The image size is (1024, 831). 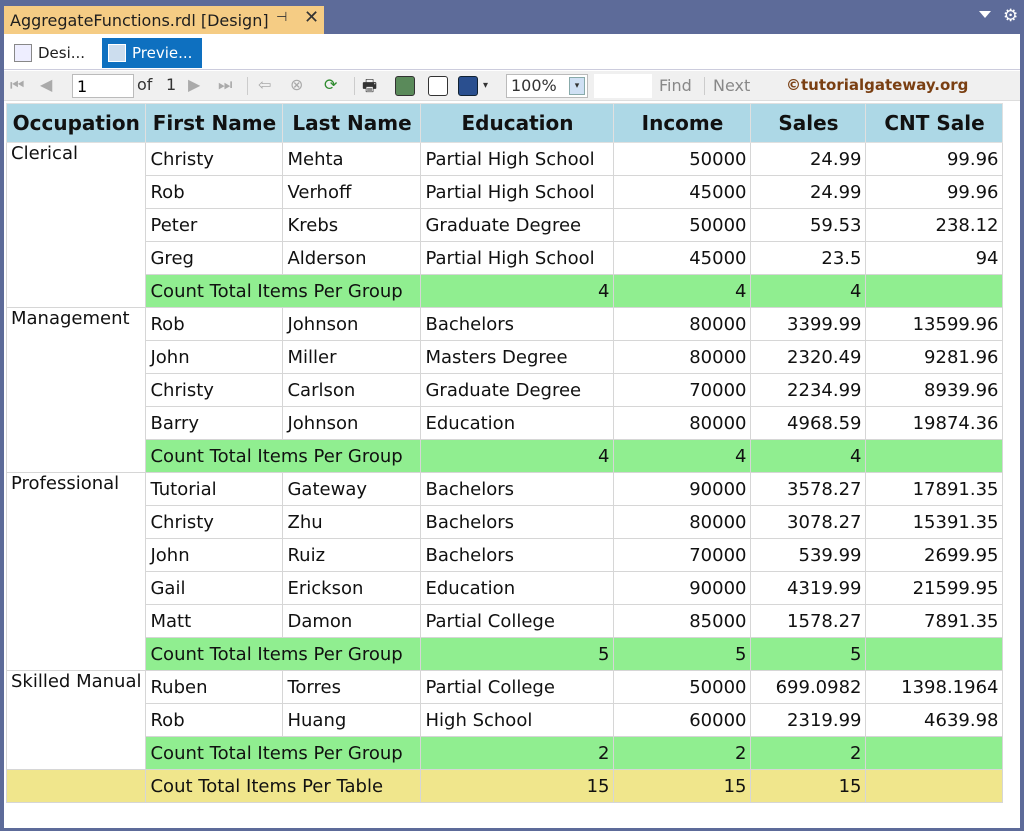 What do you see at coordinates (577, 86) in the screenshot?
I see `zoom-dropdown-icon: ▾` at bounding box center [577, 86].